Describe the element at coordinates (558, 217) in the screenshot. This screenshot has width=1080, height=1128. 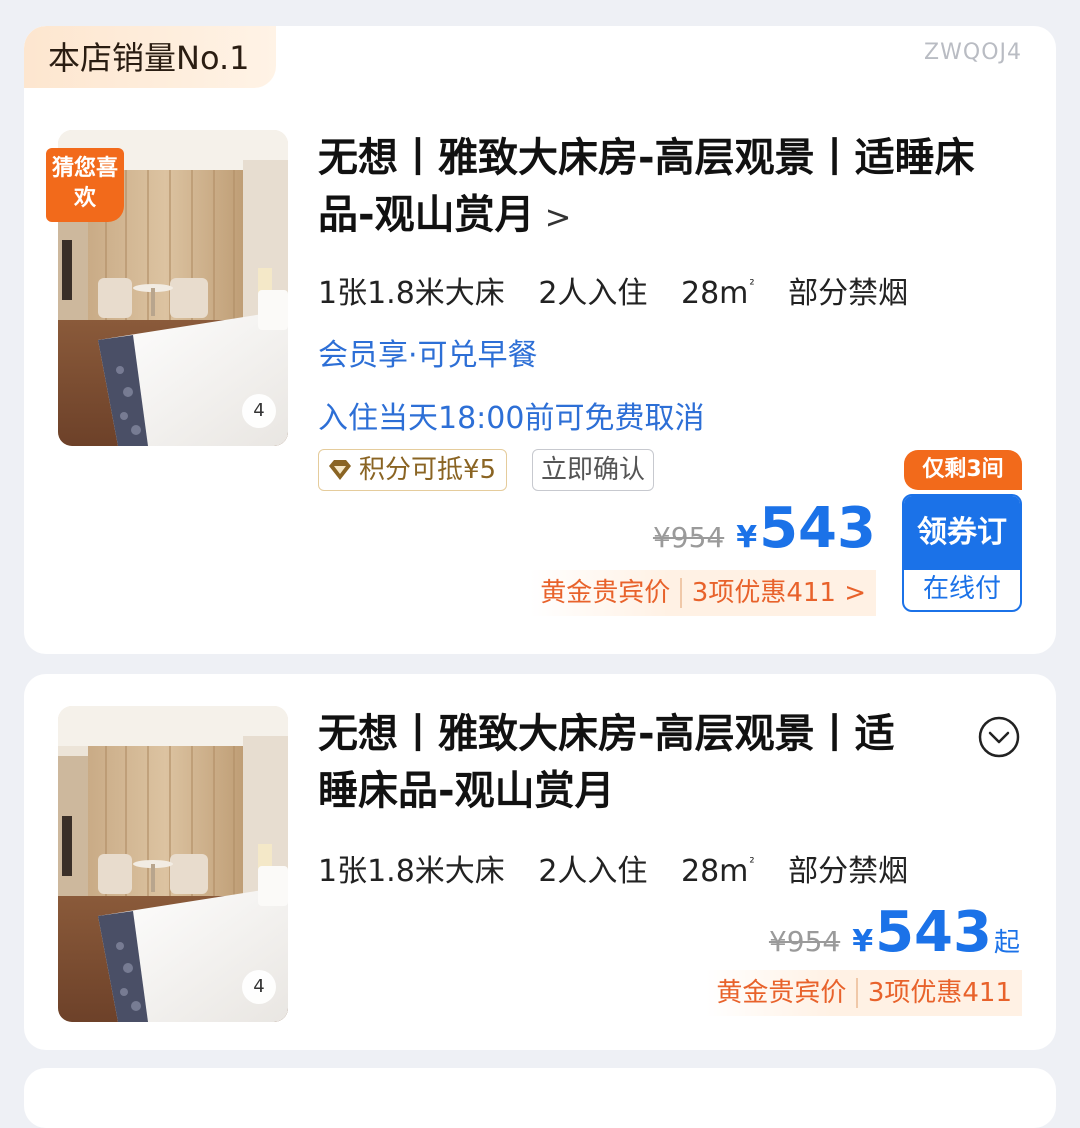
I see `chevron-right-icon: >` at that location.